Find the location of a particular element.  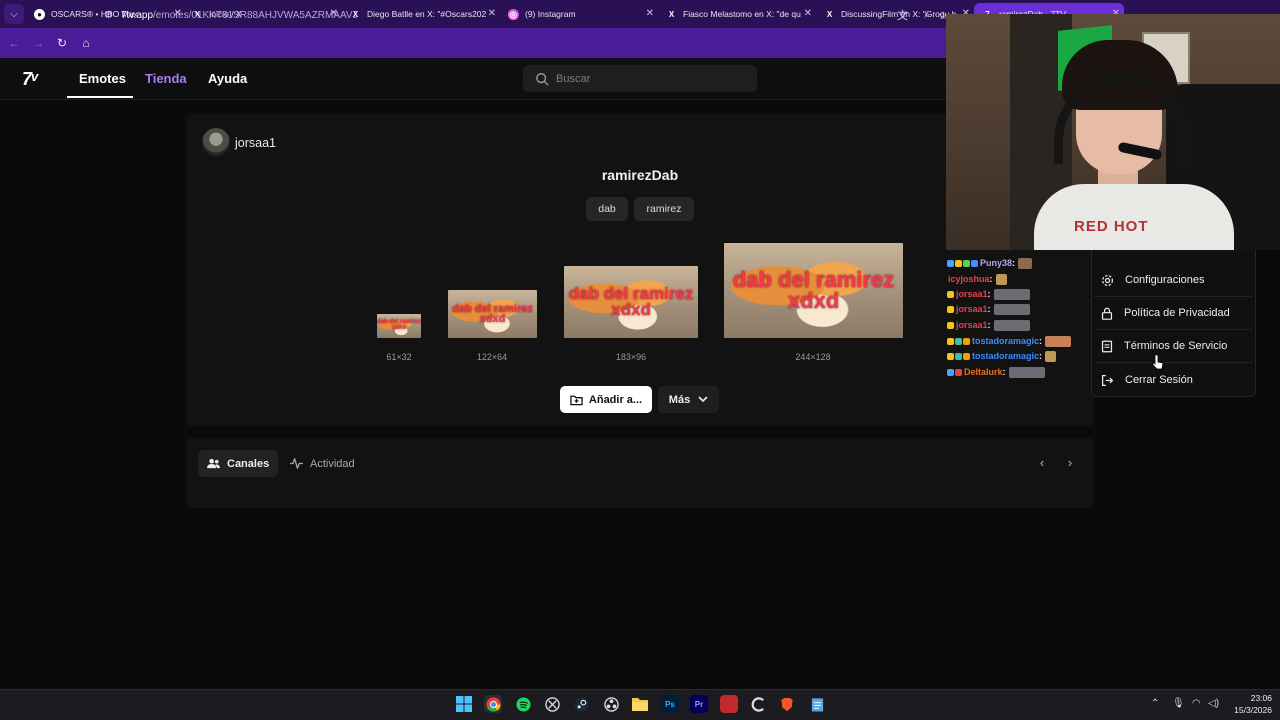

emote-preview-2x: dab del ramirez xdxd is located at coordinates (492, 314).